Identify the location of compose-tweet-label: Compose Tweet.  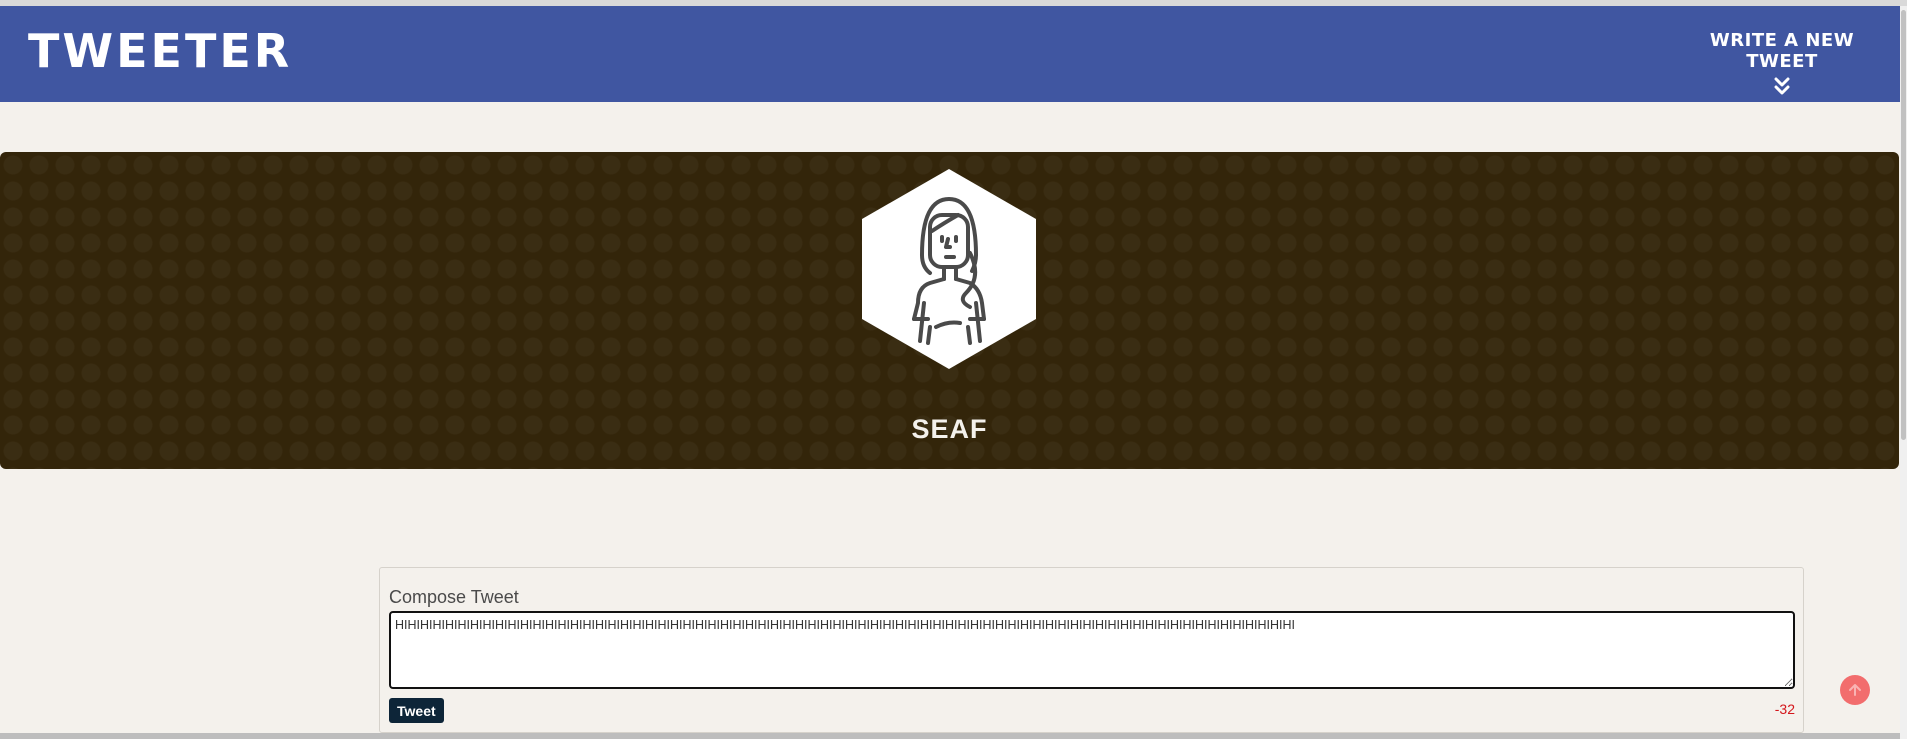
(454, 597).